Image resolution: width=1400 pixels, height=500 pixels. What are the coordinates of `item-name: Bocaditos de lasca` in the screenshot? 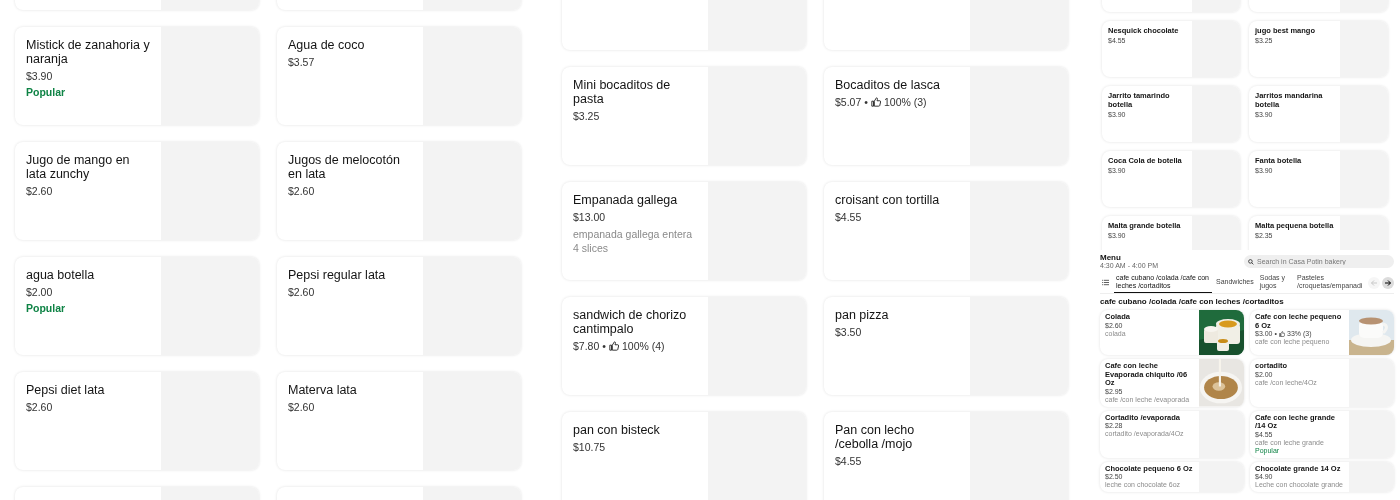 It's located at (887, 85).